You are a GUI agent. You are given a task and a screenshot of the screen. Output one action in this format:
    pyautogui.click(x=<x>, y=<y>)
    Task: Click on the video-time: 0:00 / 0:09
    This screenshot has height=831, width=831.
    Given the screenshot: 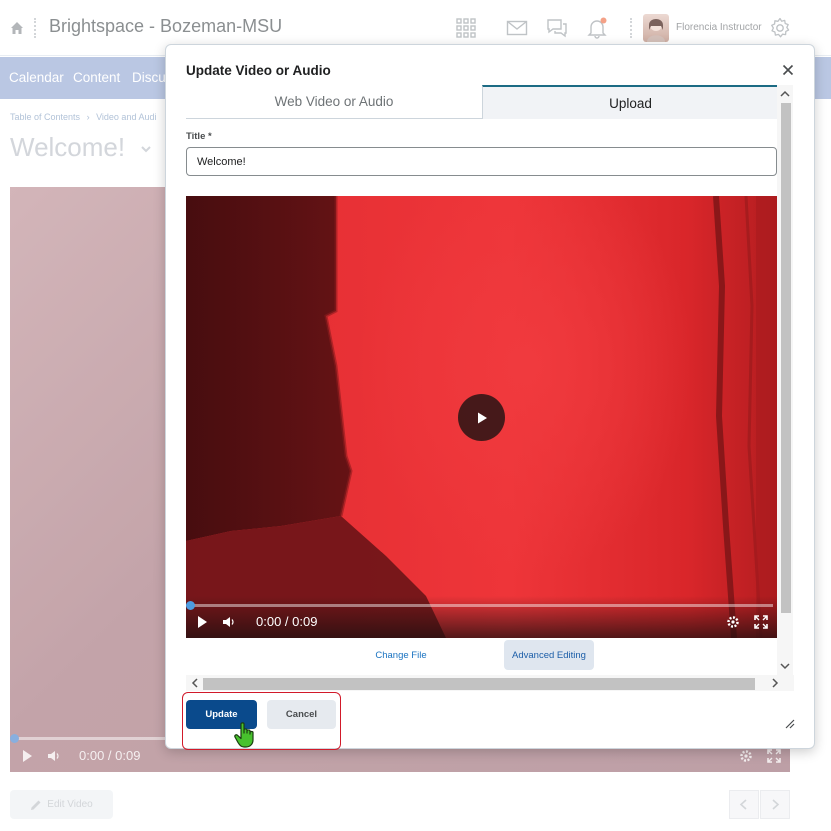 What is the action you would take?
    pyautogui.click(x=287, y=621)
    